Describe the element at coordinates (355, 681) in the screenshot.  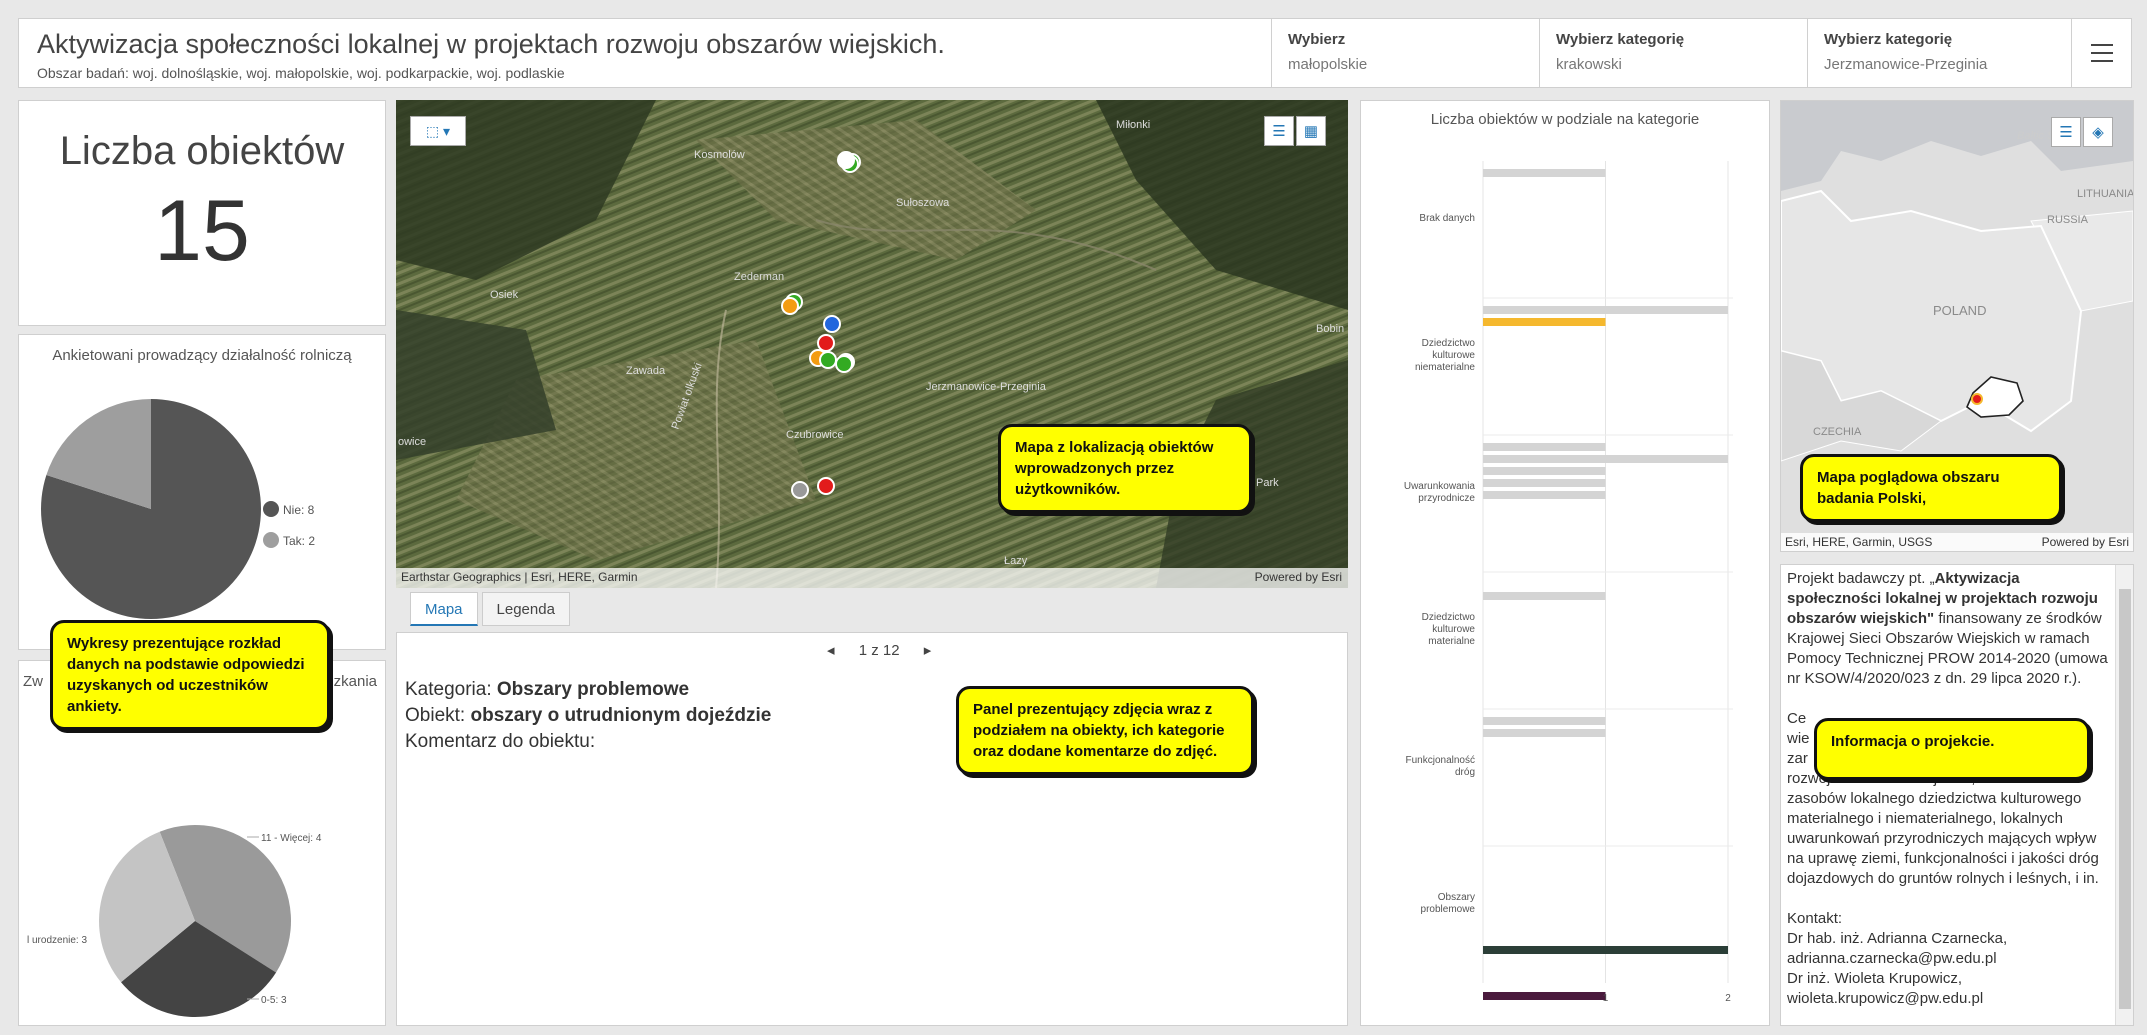
I see `pie-title-right: zkania` at that location.